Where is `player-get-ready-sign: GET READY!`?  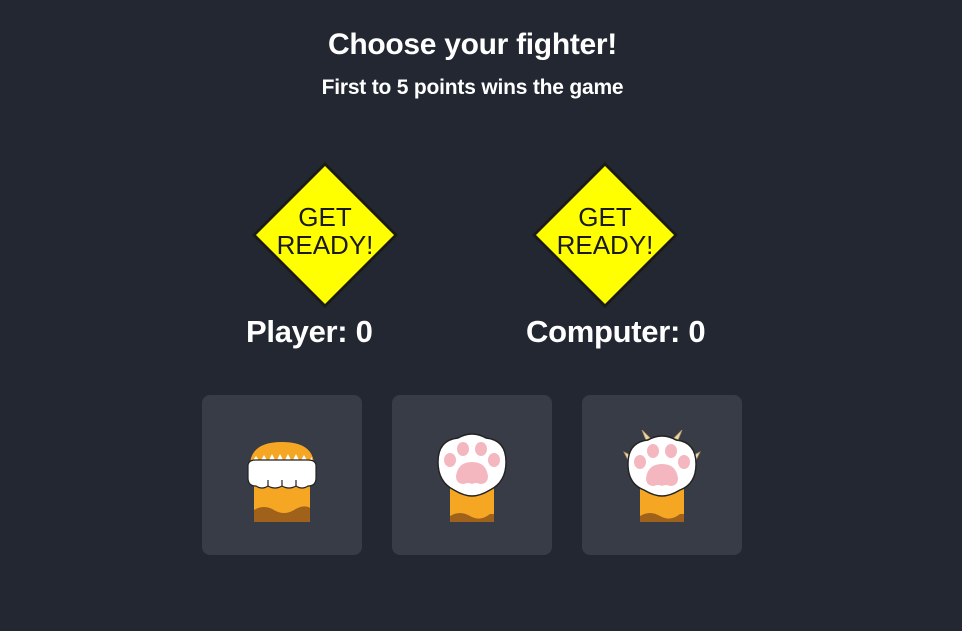
player-get-ready-sign: GET READY! is located at coordinates (325, 235).